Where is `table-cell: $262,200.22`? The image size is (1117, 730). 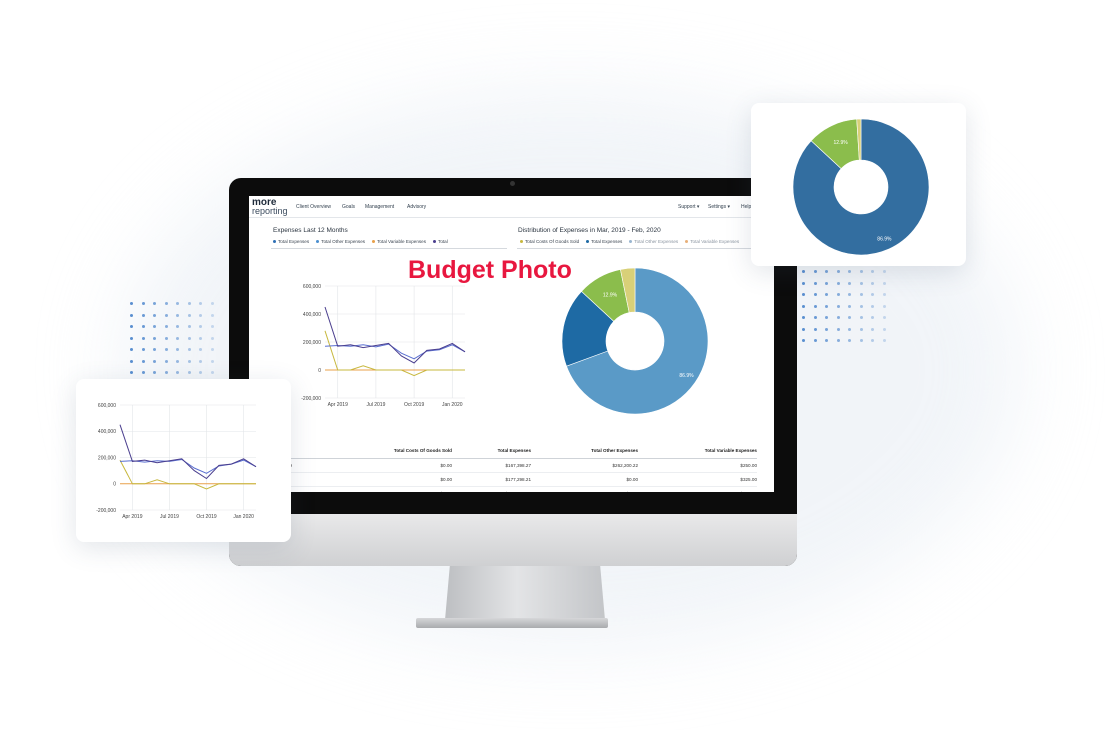
table-cell: $262,200.22 is located at coordinates (625, 465).